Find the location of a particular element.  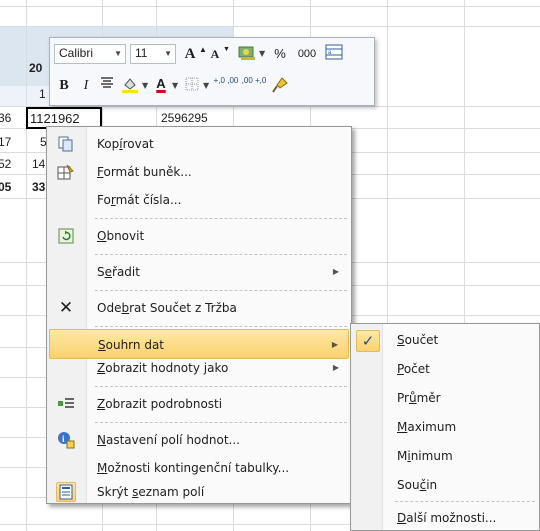

menu-item-hide-field-list: Skrýt seznam polí is located at coordinates (199, 492).